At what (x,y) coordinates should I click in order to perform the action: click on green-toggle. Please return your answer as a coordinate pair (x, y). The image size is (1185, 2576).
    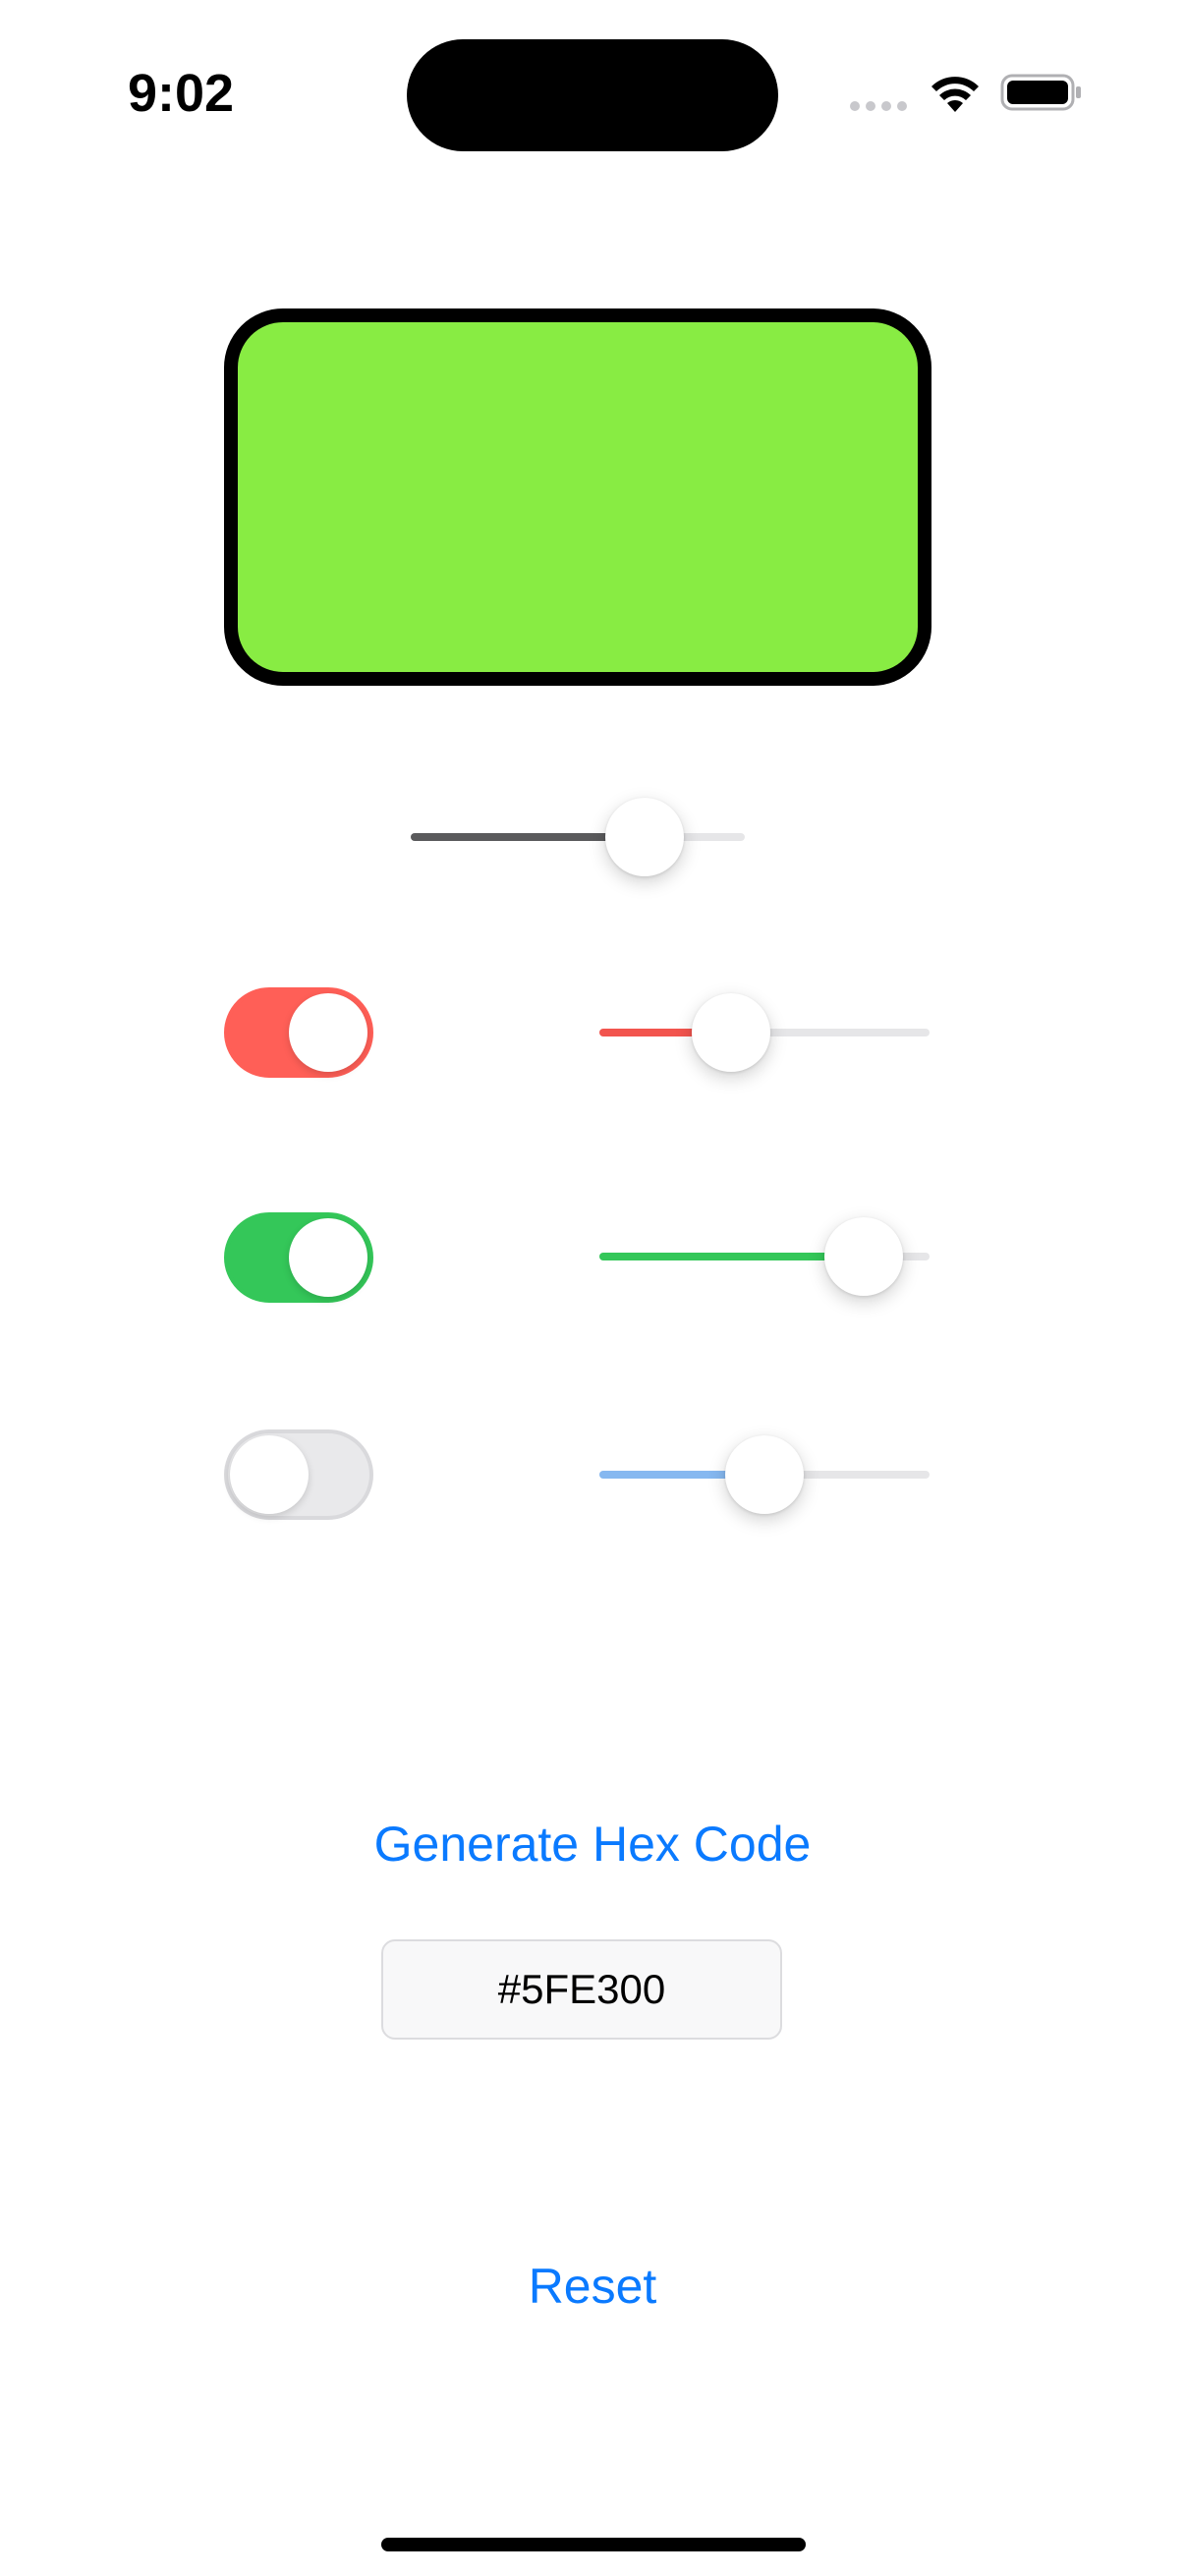
    Looking at the image, I should click on (298, 1257).